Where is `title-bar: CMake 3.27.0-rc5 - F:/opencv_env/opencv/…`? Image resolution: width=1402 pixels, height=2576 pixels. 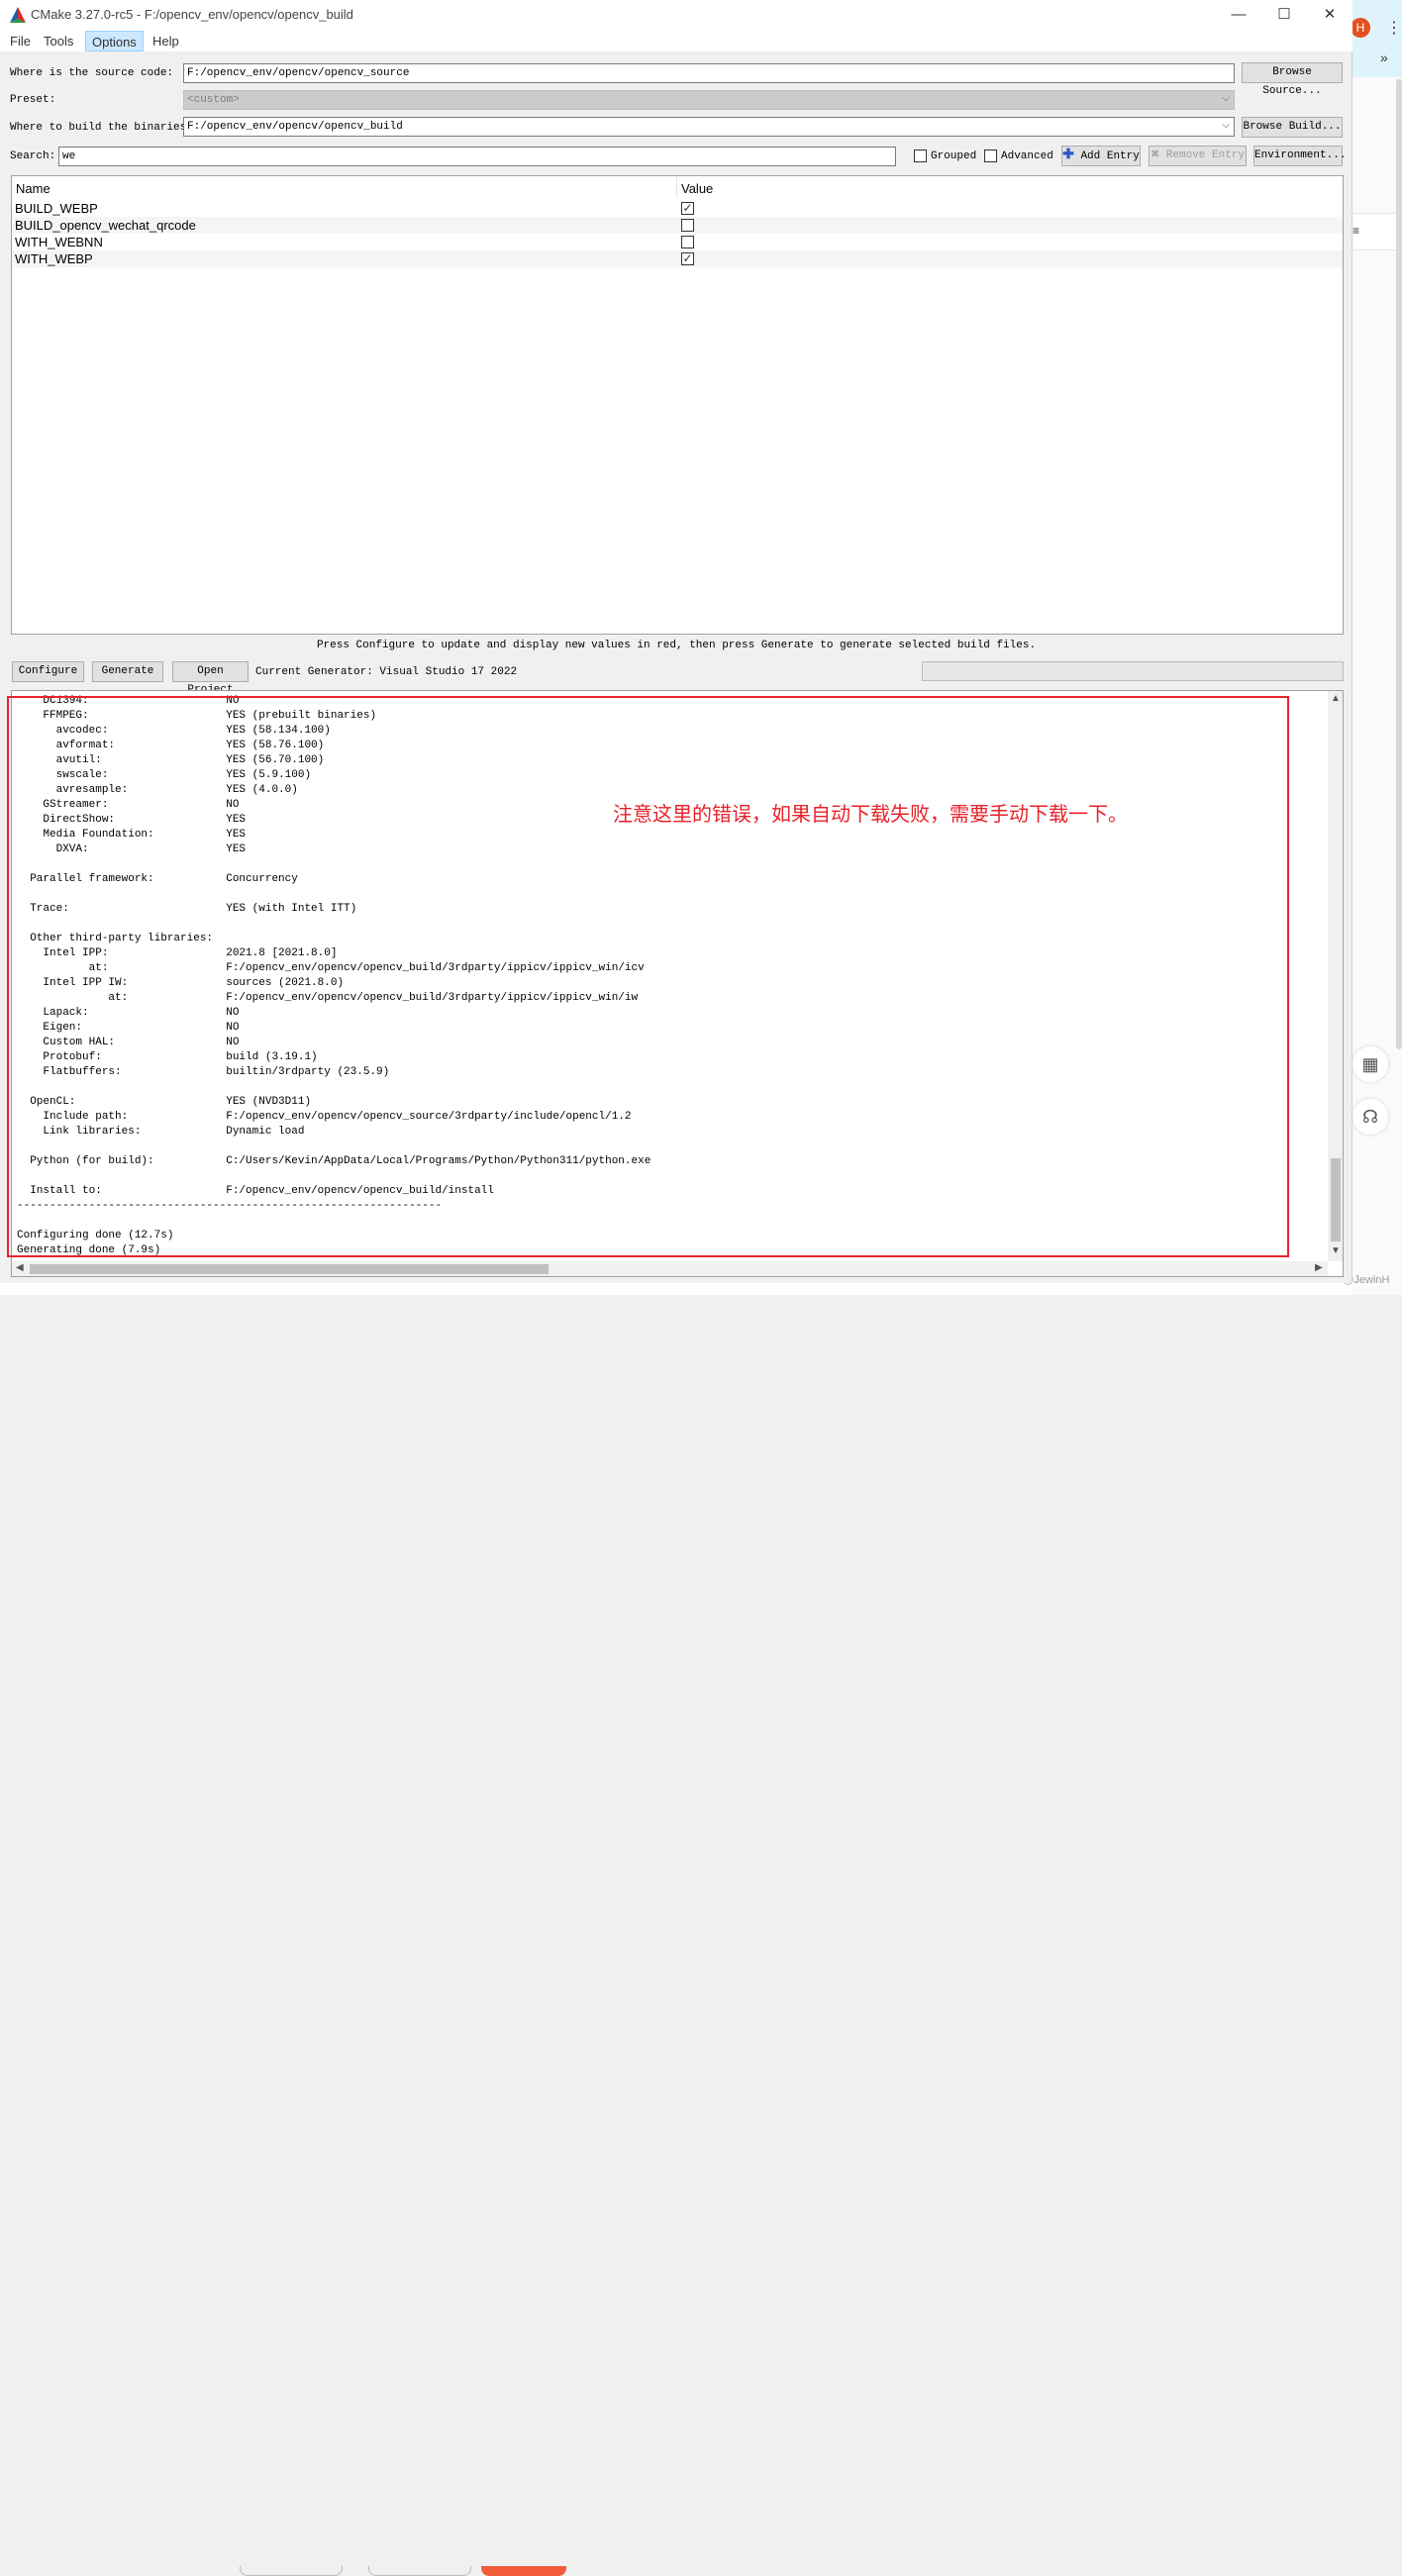
title-bar: CMake 3.27.0-rc5 - F:/opencv_env/opencv/… is located at coordinates (676, 15).